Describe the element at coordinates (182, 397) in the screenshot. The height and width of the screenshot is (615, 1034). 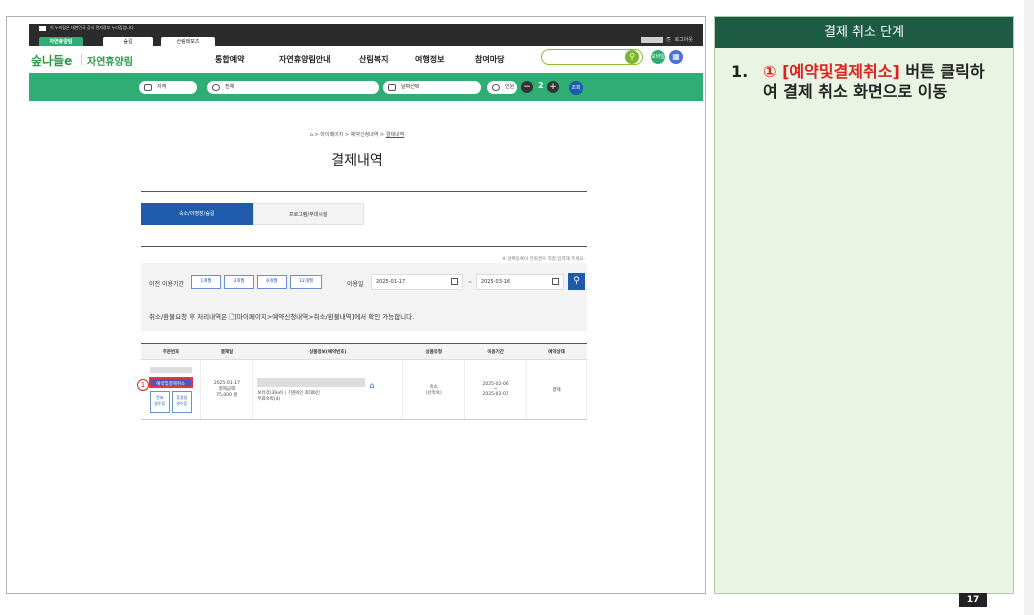
I see `forest-receipt-l1: 휴양림` at that location.